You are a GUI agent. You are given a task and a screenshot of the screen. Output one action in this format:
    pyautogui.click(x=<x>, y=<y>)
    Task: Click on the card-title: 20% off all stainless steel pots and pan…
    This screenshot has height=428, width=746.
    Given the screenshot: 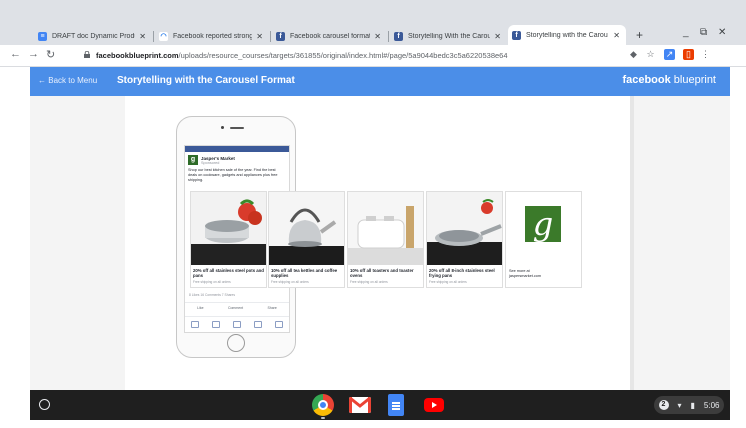 What is the action you would take?
    pyautogui.click(x=228, y=273)
    